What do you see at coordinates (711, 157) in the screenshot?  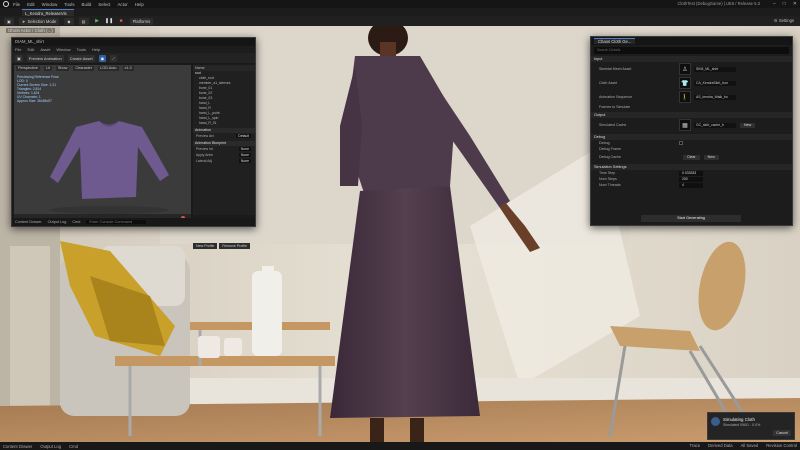 I see `new-debug-cache-button: New` at bounding box center [711, 157].